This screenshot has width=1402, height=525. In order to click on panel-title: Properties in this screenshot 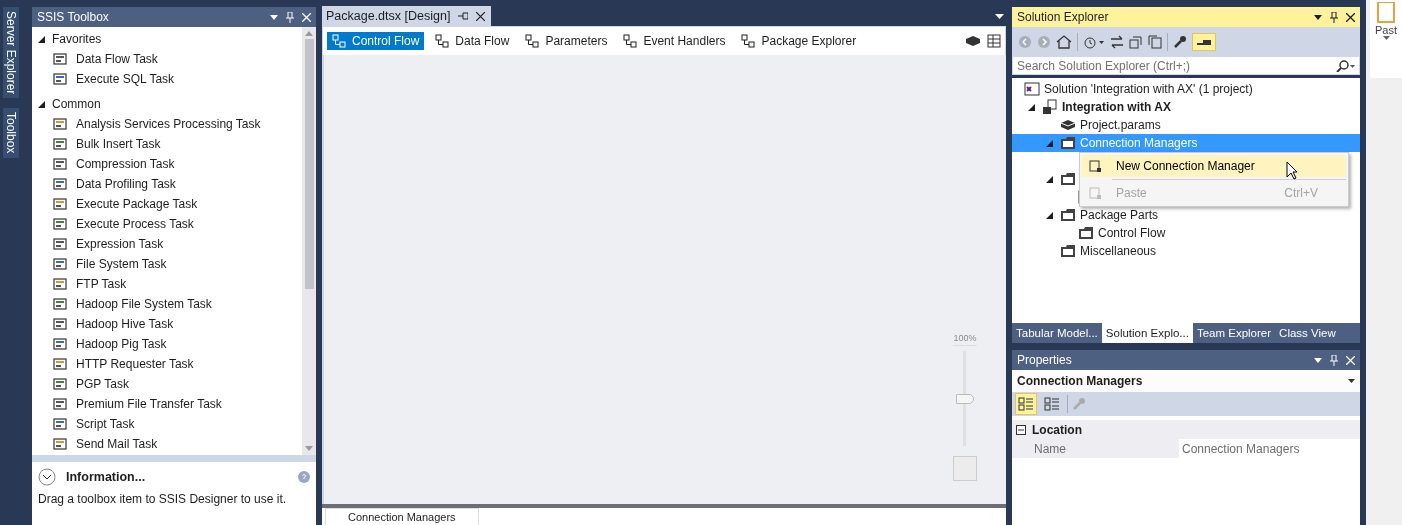, I will do `click(1045, 360)`.